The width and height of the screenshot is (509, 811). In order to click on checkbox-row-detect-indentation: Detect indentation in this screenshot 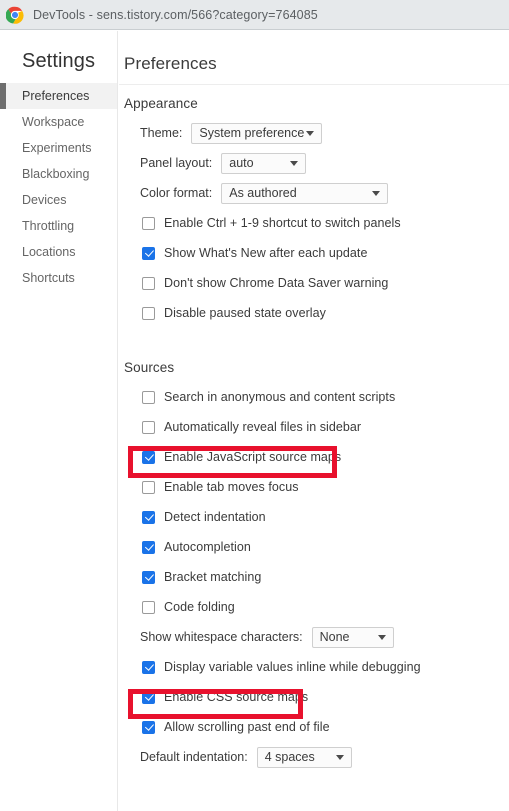, I will do `click(314, 517)`.